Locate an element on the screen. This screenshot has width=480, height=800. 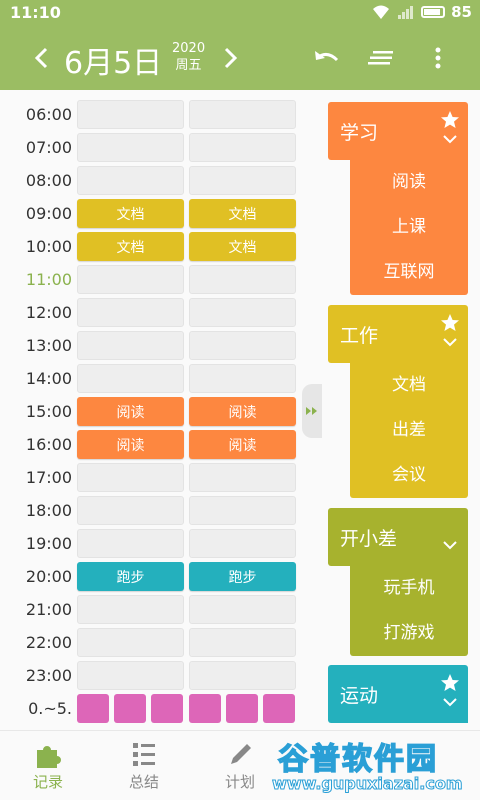
time-label: 23:00 is located at coordinates (48, 675).